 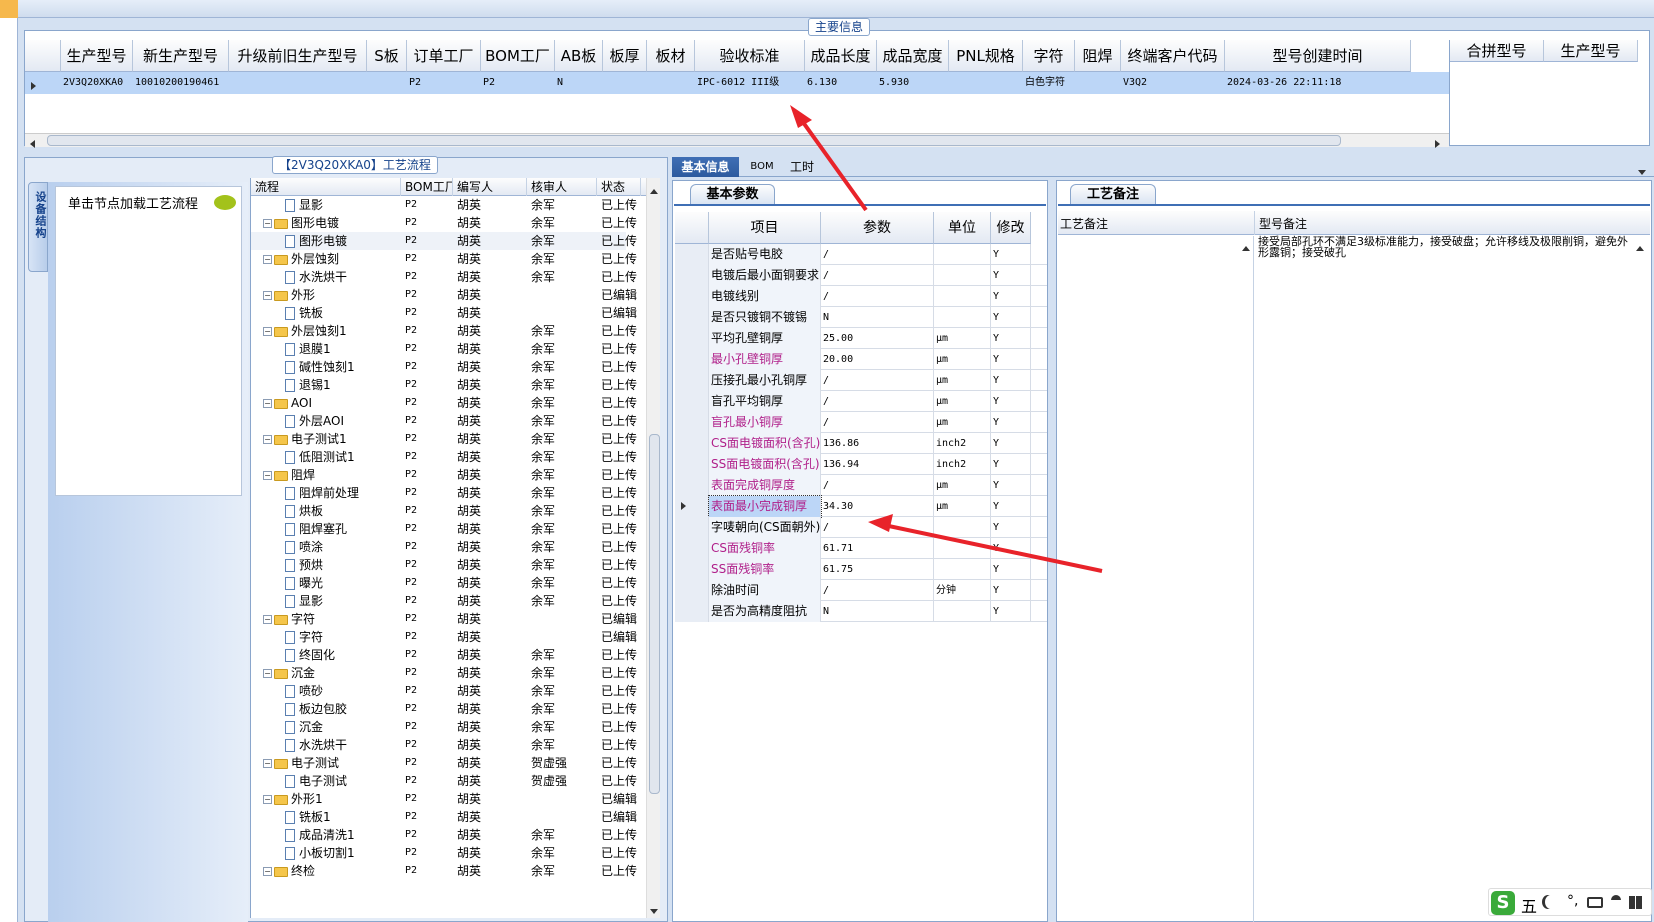 I want to click on main-col-header: 成品宽度, so click(x=913, y=56).